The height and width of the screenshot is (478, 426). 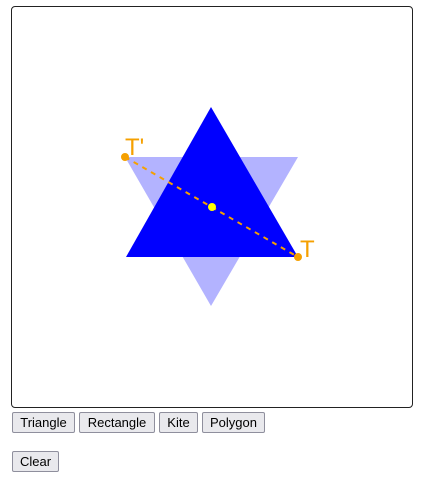 What do you see at coordinates (233, 422) in the screenshot?
I see `polygon-button: Polygon` at bounding box center [233, 422].